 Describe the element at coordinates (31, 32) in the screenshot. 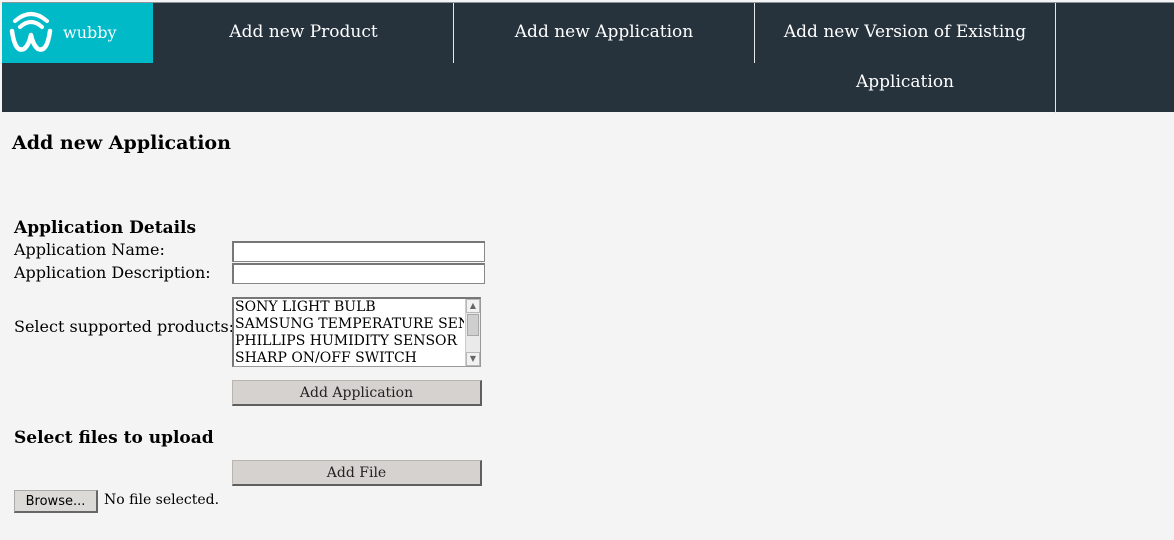

I see `wubby-logo-icon` at that location.